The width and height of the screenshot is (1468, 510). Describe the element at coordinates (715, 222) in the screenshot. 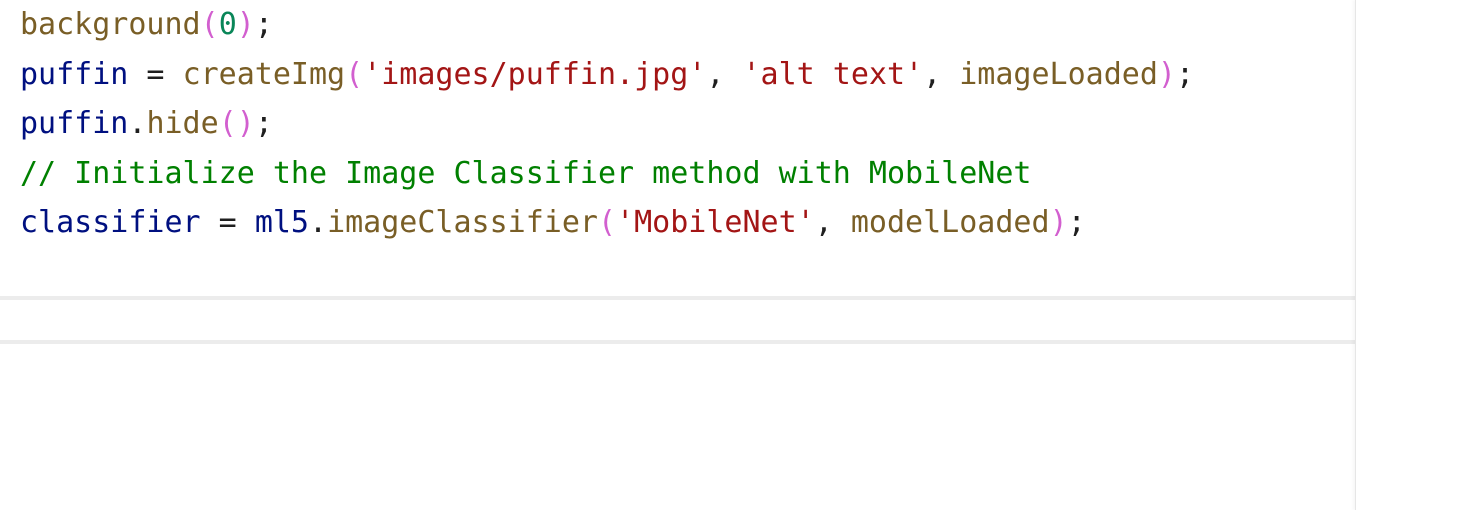

I see `code-token-string-literal: 'MobileNet'` at that location.